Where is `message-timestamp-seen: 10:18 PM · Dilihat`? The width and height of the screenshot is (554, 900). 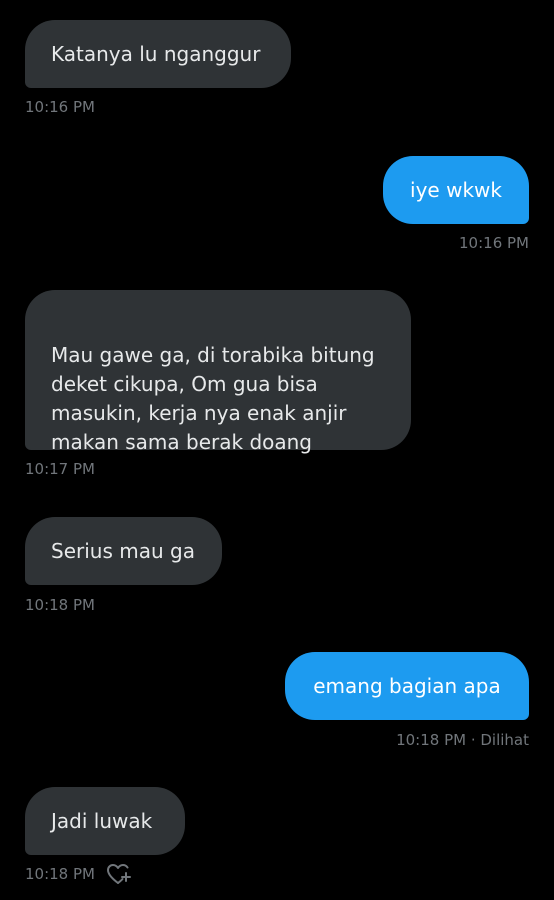 message-timestamp-seen: 10:18 PM · Dilihat is located at coordinates (462, 740).